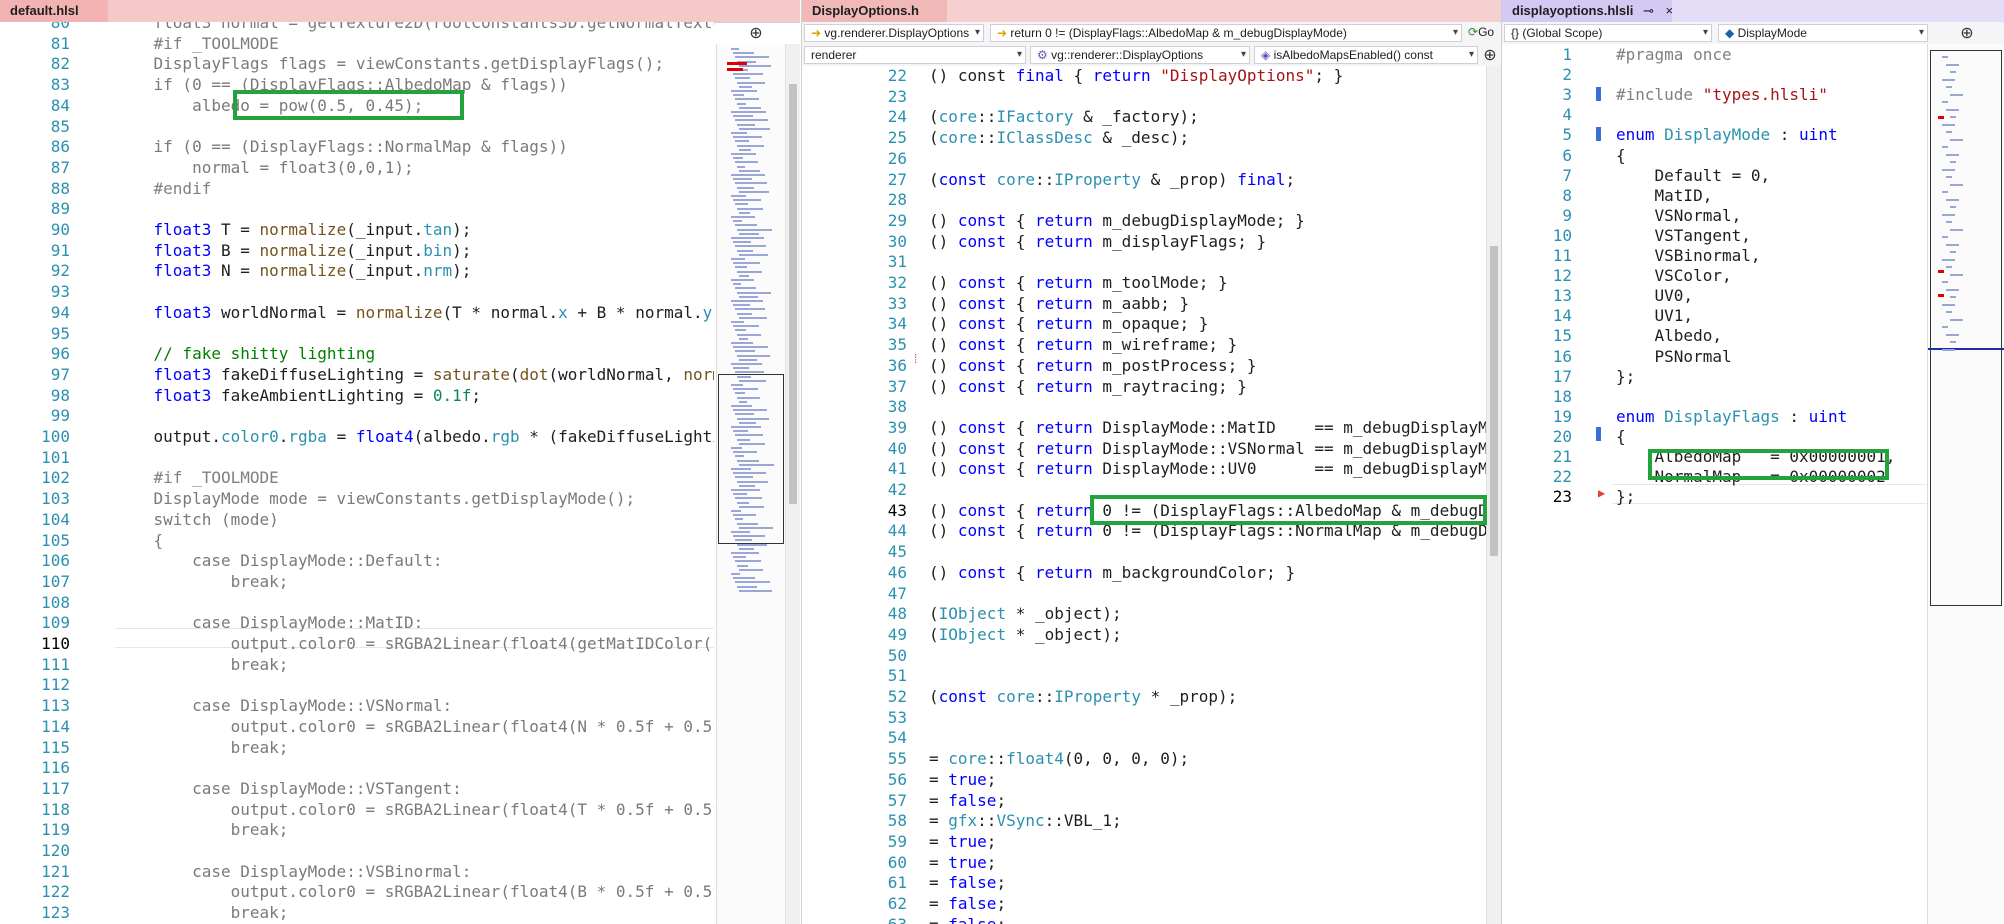 The image size is (2004, 924). I want to click on code-line: 23};, so click(1714, 497).